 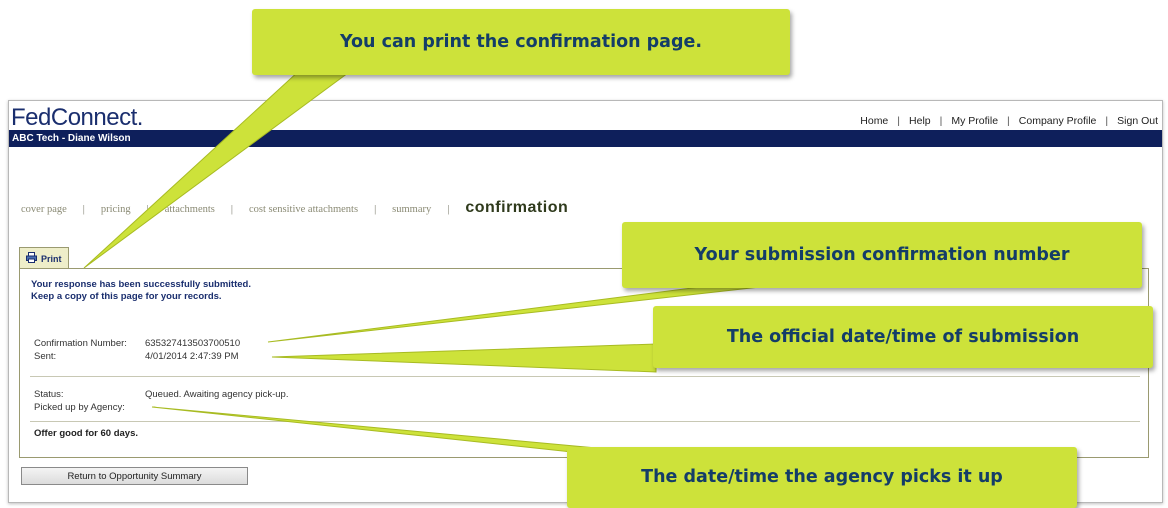 What do you see at coordinates (517, 207) in the screenshot?
I see `step-confirmation-current: confirmation` at bounding box center [517, 207].